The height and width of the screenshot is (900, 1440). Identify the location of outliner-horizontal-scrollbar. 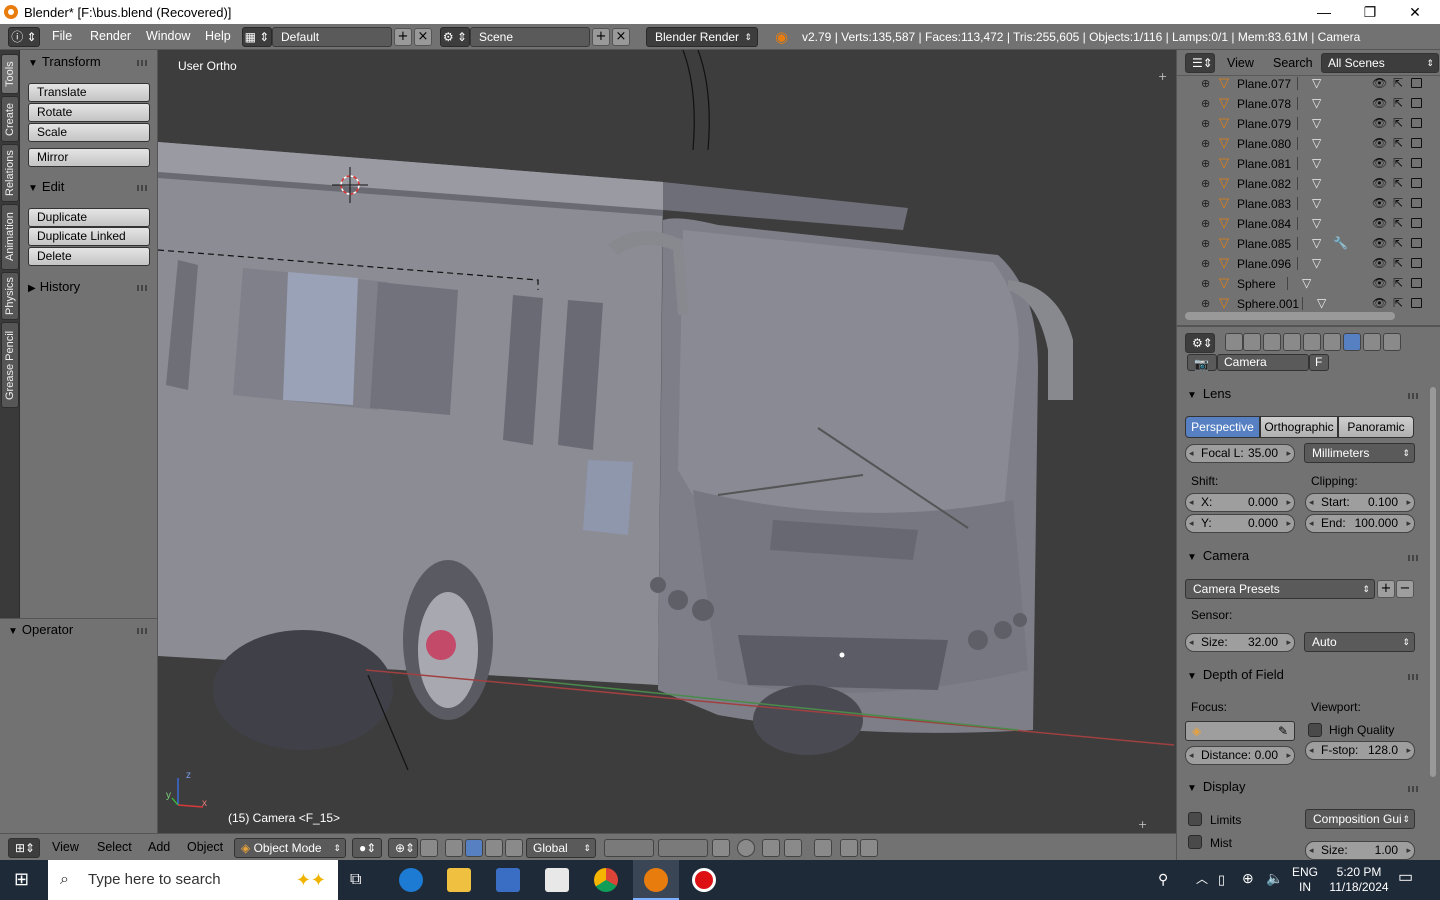
(1290, 316).